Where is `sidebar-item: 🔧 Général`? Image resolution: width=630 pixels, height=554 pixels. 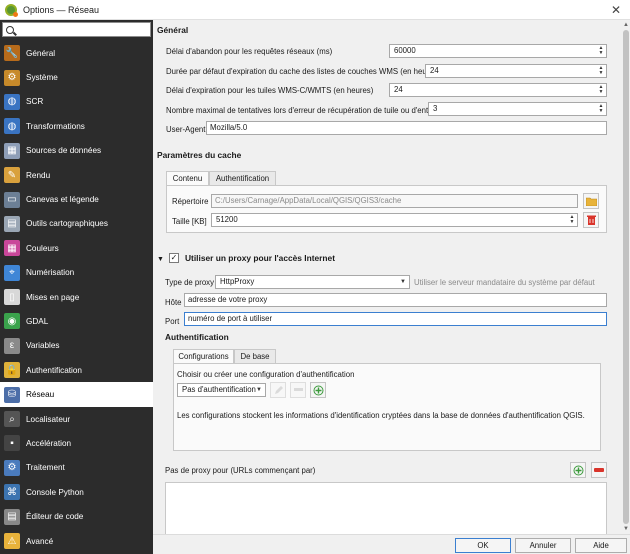 sidebar-item: 🔧 Général is located at coordinates (76, 53).